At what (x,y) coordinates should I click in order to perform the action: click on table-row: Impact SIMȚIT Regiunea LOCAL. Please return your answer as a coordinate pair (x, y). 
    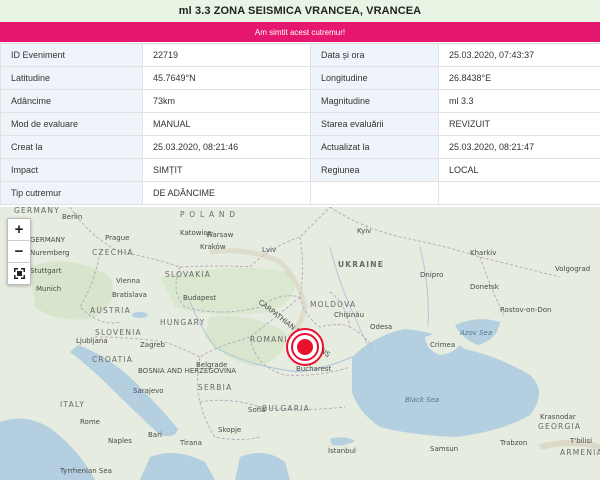
    Looking at the image, I should click on (300, 170).